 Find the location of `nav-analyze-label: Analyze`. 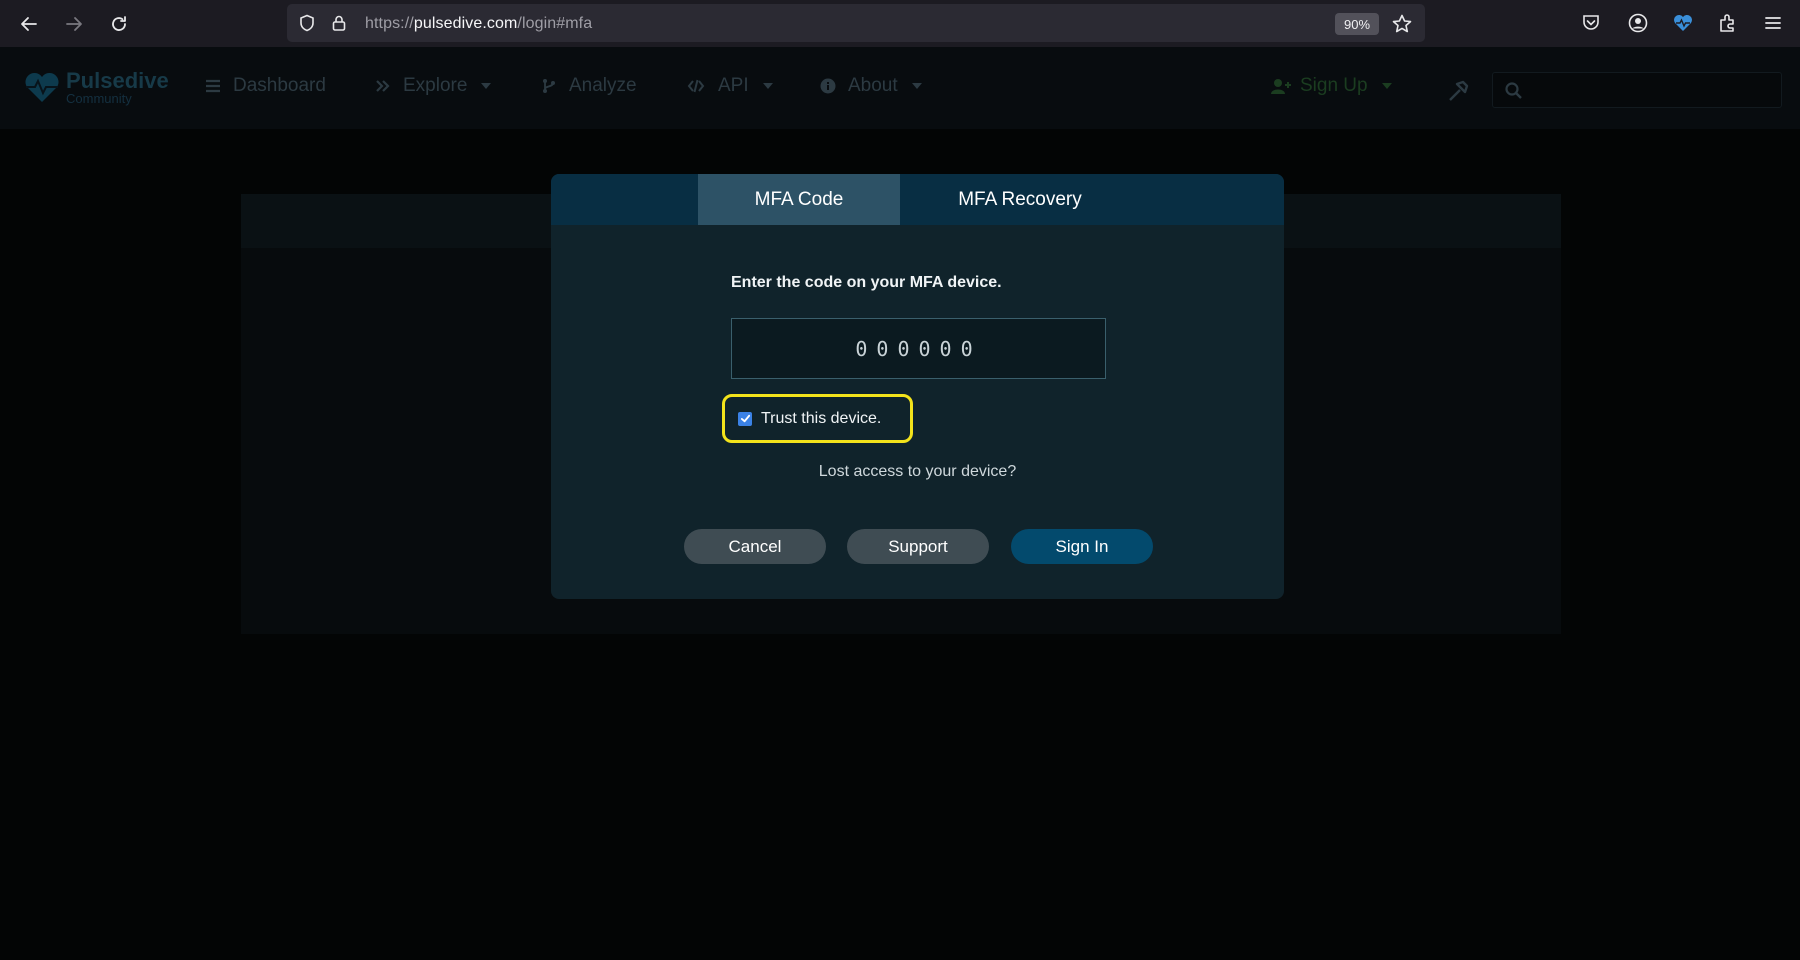

nav-analyze-label: Analyze is located at coordinates (603, 85).